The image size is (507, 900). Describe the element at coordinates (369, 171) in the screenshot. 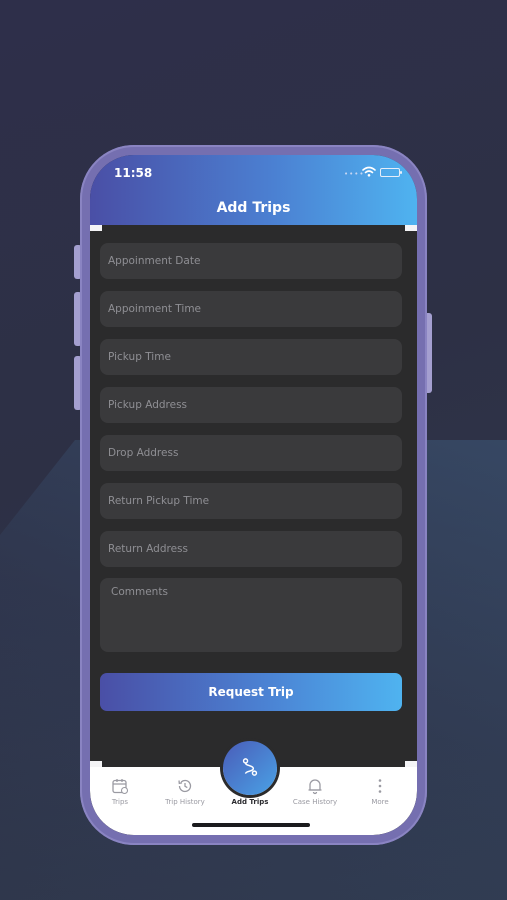

I see `wifi-icon` at that location.